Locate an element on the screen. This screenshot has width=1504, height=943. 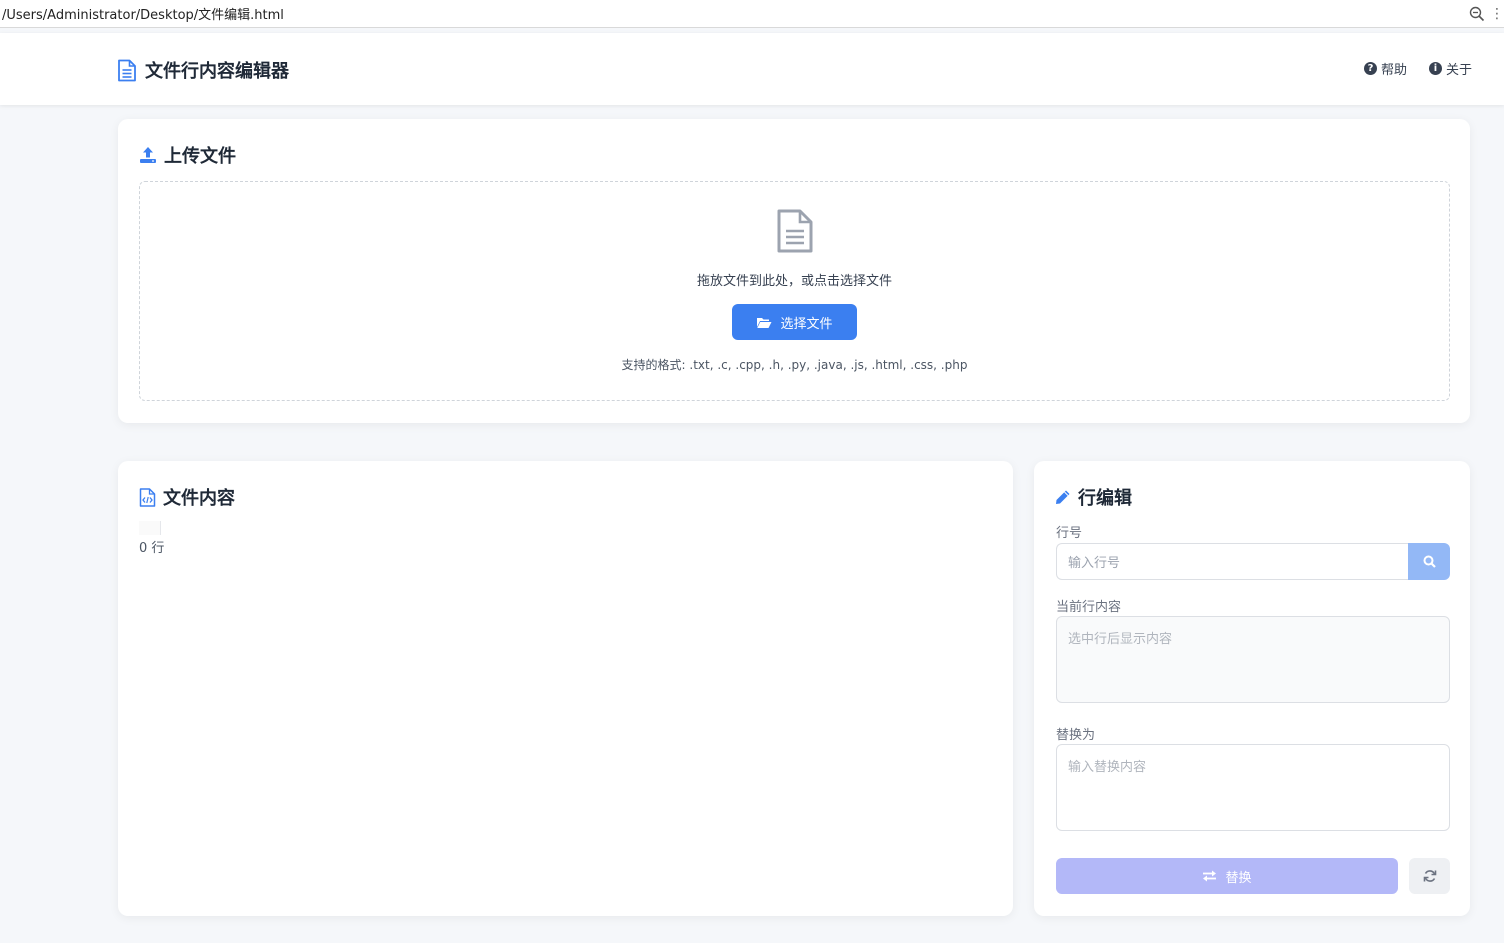
app-title: 文件行内容编辑器 is located at coordinates (217, 71).